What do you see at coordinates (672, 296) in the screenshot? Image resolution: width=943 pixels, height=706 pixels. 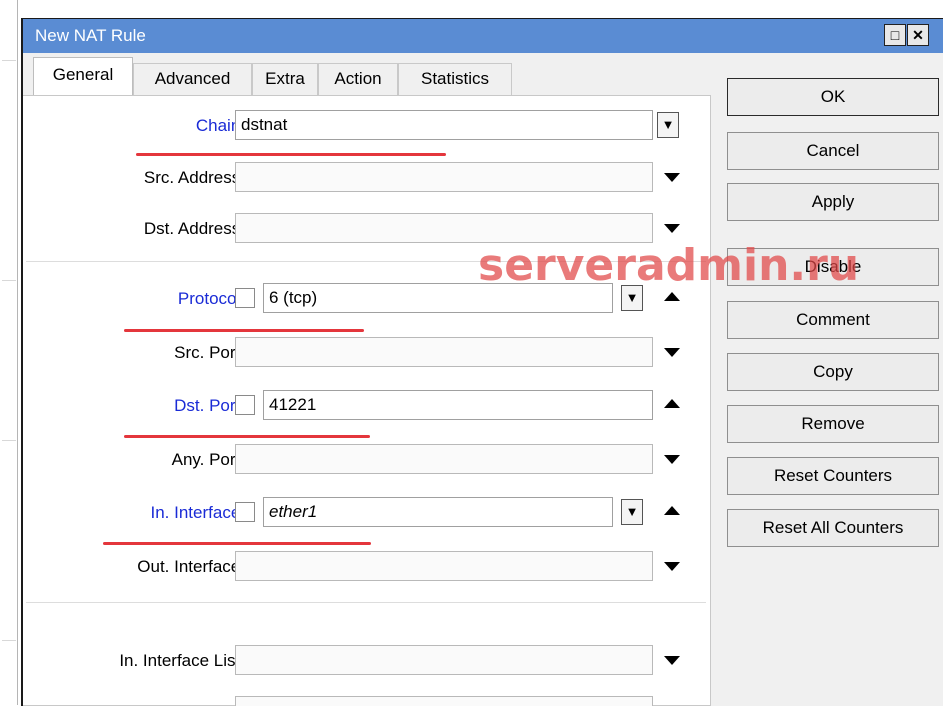 I see `protocol-collapse-icon` at bounding box center [672, 296].